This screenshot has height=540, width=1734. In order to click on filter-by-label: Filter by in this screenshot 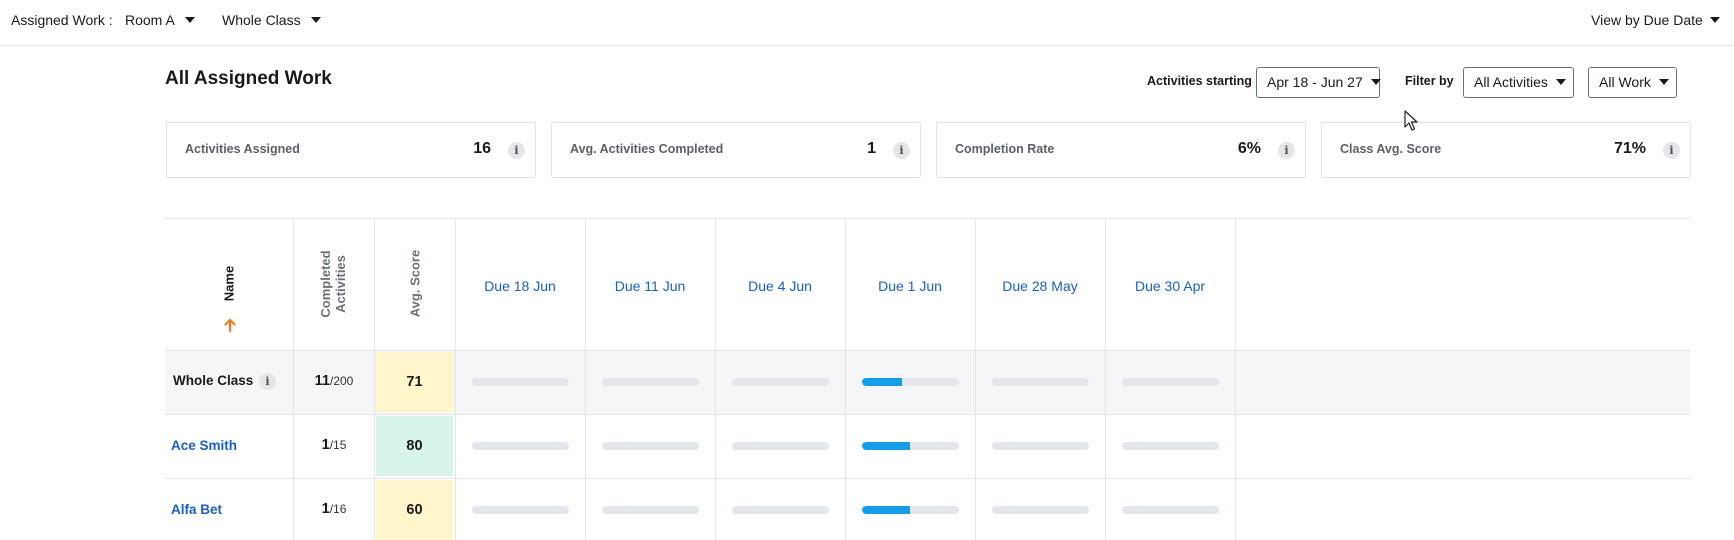, I will do `click(1429, 81)`.